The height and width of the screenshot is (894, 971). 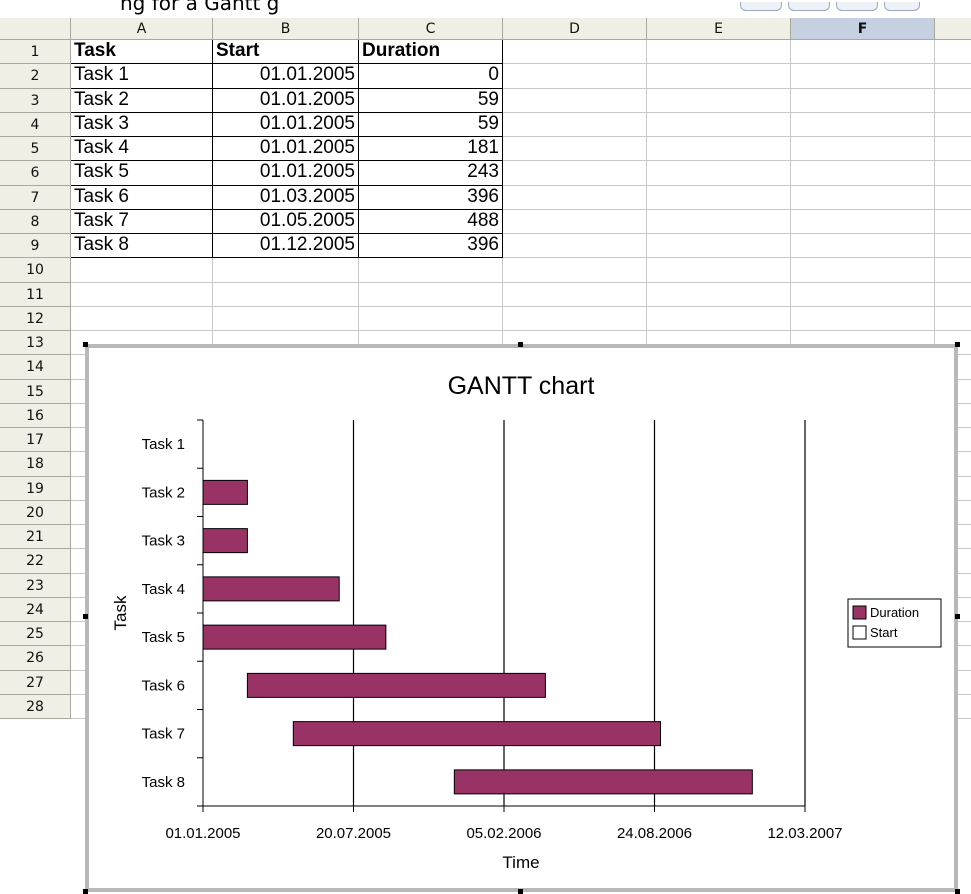 What do you see at coordinates (286, 52) in the screenshot?
I see `header-cell: Start` at bounding box center [286, 52].